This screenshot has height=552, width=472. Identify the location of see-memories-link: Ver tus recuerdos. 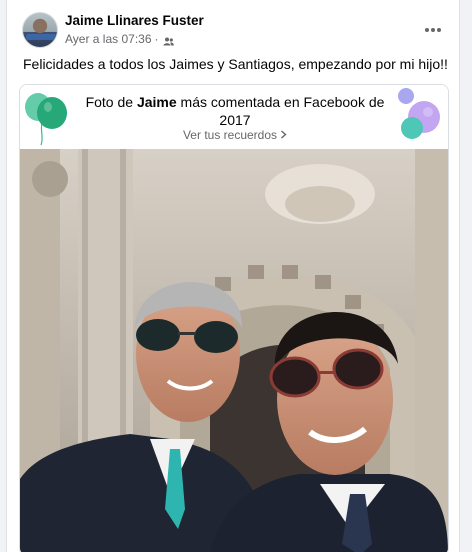
(235, 135).